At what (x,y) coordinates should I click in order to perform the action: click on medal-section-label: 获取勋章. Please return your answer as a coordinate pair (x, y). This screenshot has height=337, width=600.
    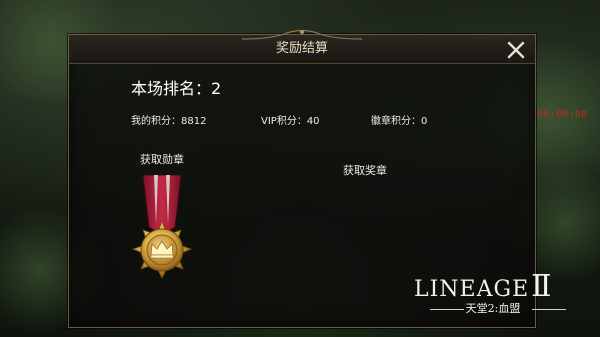
    Looking at the image, I should click on (162, 159).